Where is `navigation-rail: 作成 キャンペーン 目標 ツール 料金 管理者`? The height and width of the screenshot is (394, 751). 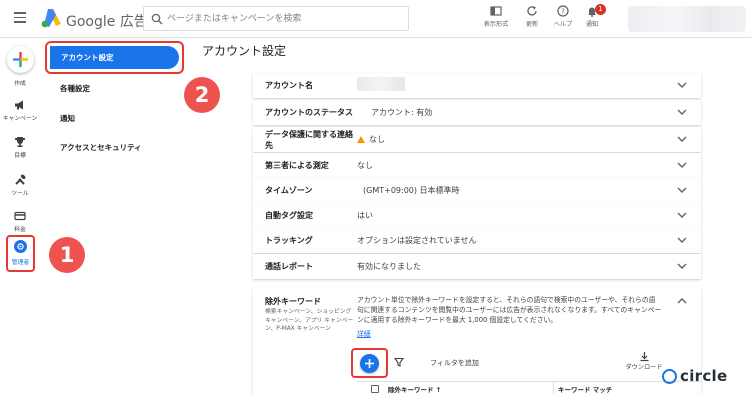 navigation-rail: 作成 キャンペーン 目標 ツール 料金 管理者 is located at coordinates (20, 216).